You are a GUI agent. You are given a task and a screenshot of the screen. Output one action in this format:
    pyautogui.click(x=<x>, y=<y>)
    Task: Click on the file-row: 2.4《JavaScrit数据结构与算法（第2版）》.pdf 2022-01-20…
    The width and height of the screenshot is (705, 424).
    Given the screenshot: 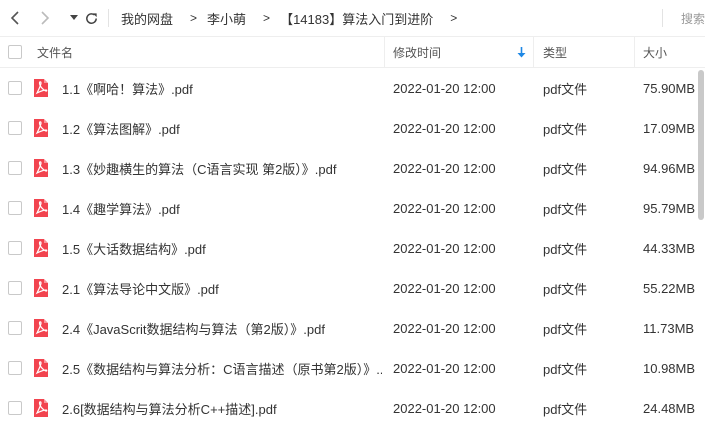 What is the action you would take?
    pyautogui.click(x=352, y=328)
    